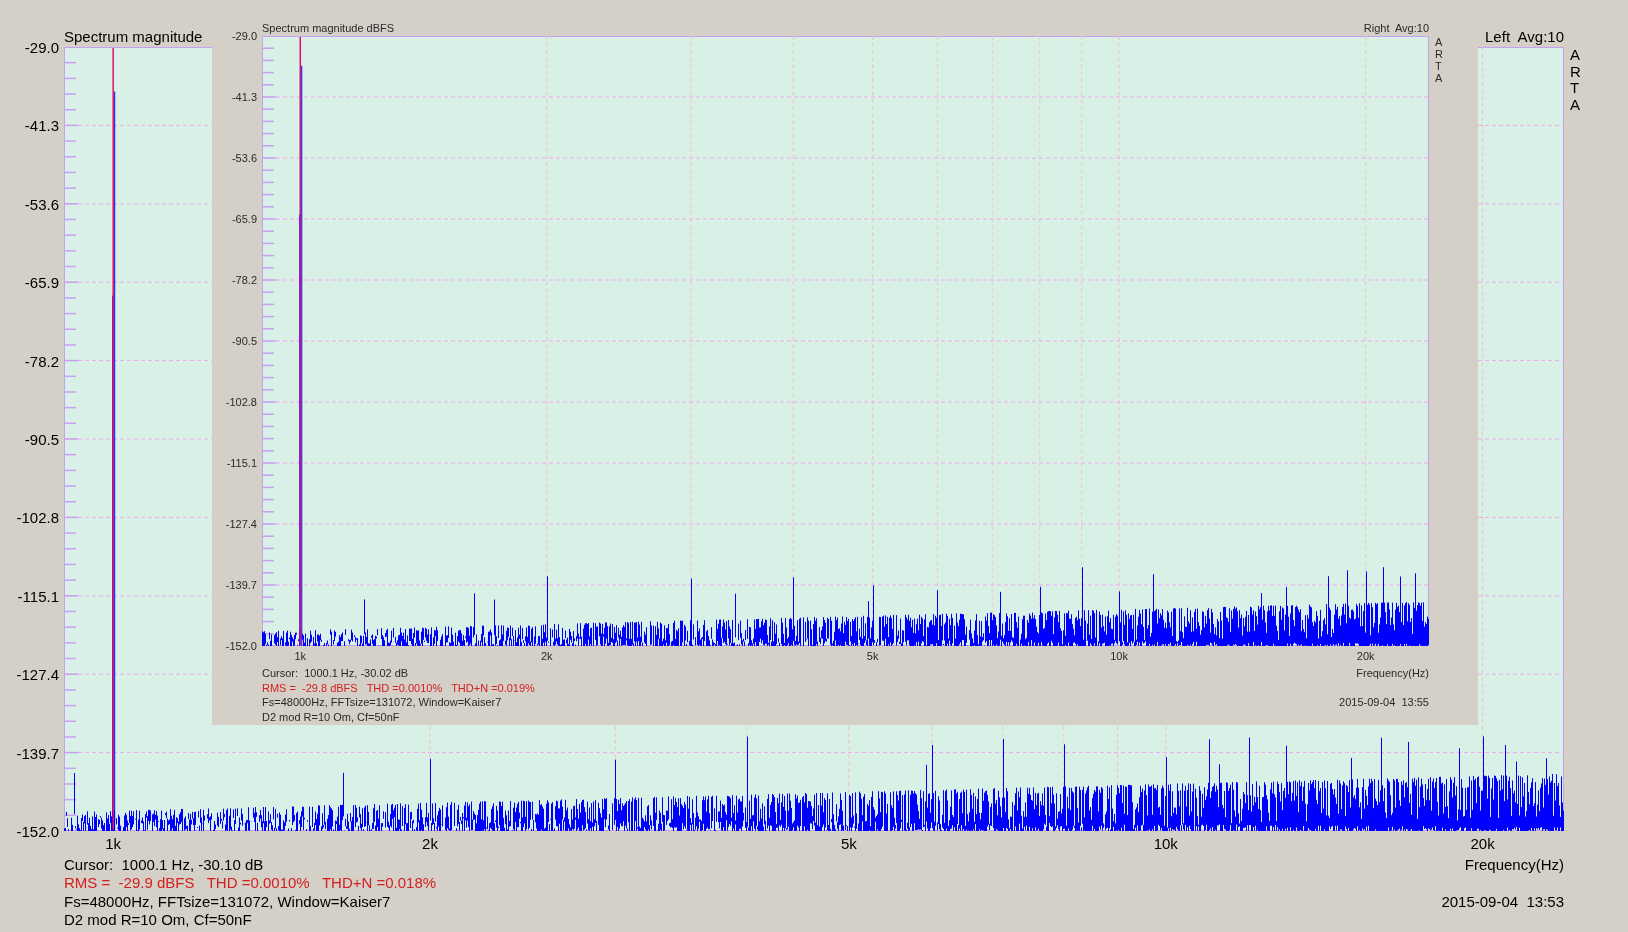 The height and width of the screenshot is (932, 1628). What do you see at coordinates (1396, 28) in the screenshot?
I see `channel-label: Right Avg:10` at bounding box center [1396, 28].